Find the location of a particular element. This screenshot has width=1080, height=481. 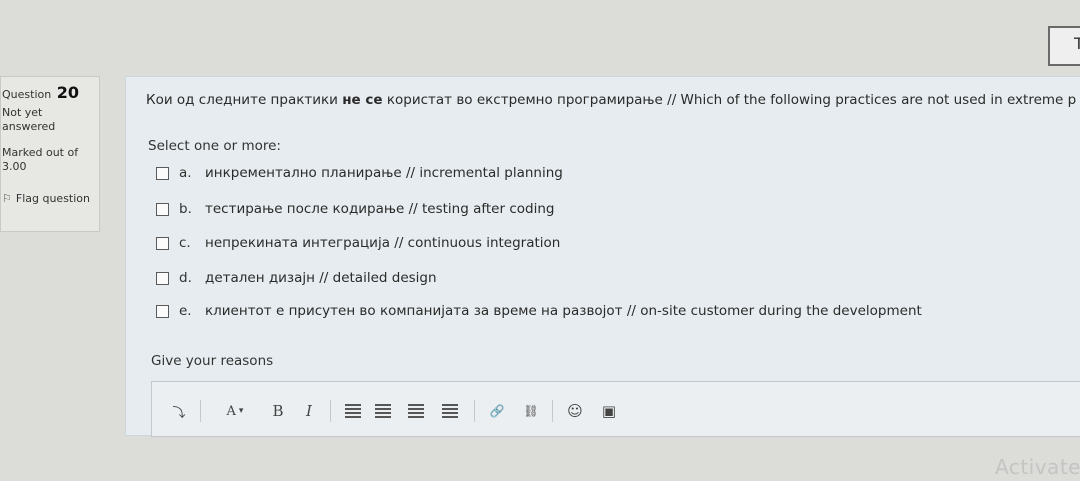

marked-line-1: Marked out of is located at coordinates (40, 152).